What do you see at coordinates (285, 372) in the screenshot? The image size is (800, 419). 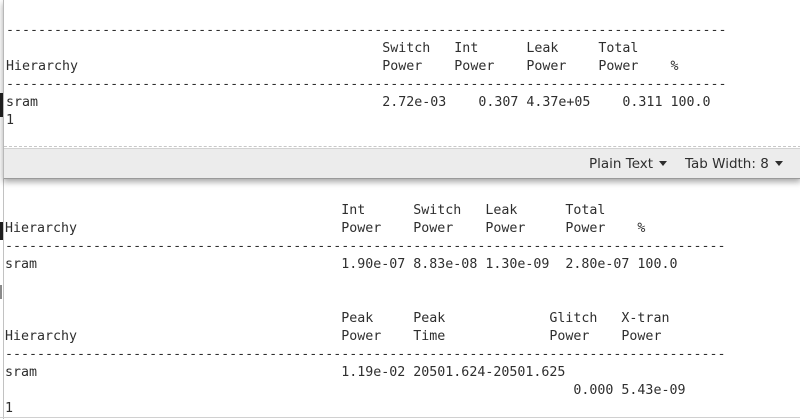 I see `peak-sram-row: sram 1.19e-02 20501.624-20501.625` at bounding box center [285, 372].